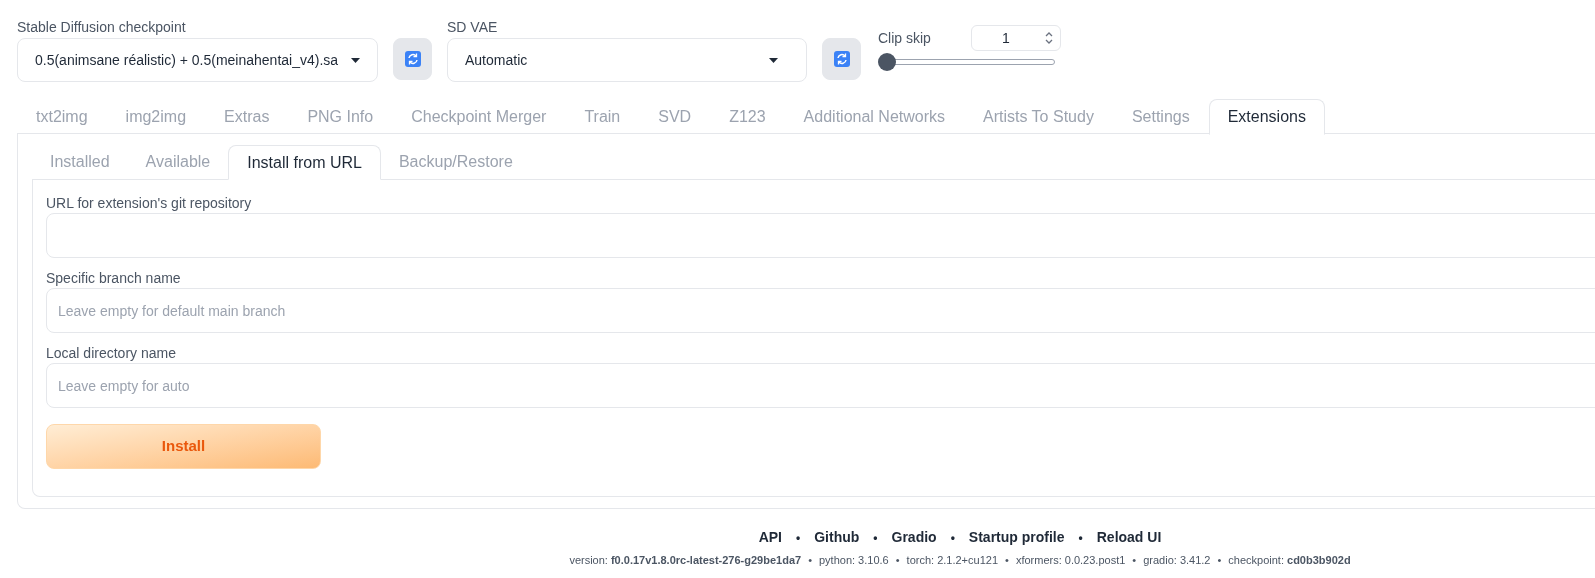  Describe the element at coordinates (914, 537) in the screenshot. I see `footer-link: Gradio` at that location.